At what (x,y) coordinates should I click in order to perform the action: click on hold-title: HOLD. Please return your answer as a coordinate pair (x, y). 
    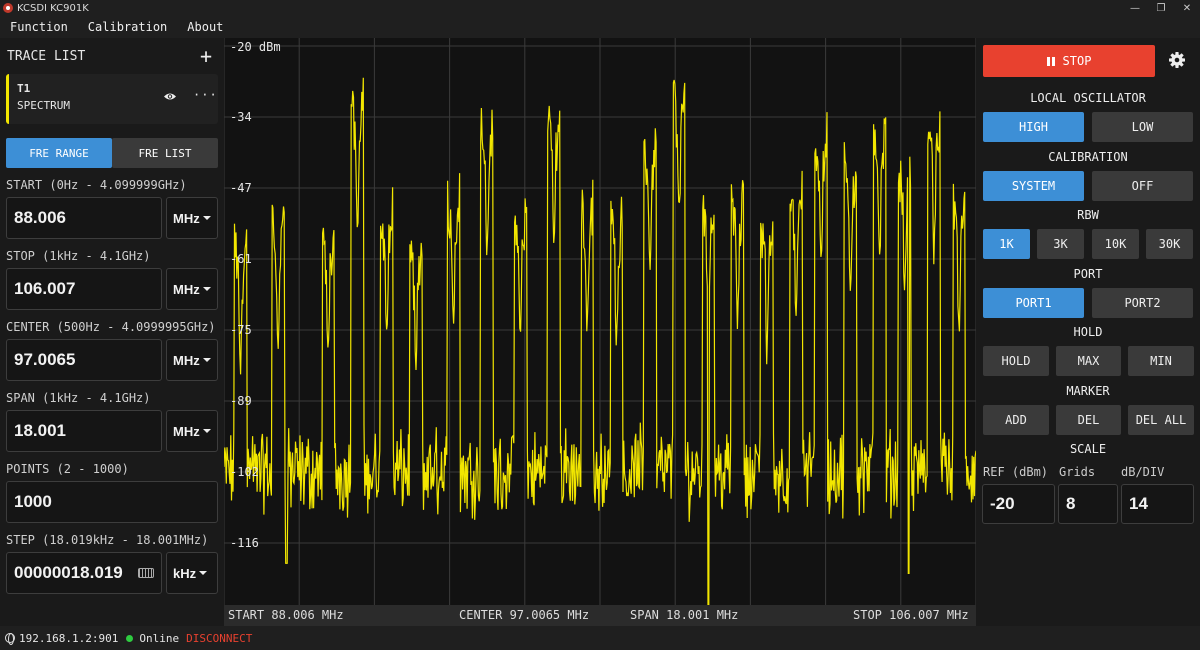
    Looking at the image, I should click on (1088, 332).